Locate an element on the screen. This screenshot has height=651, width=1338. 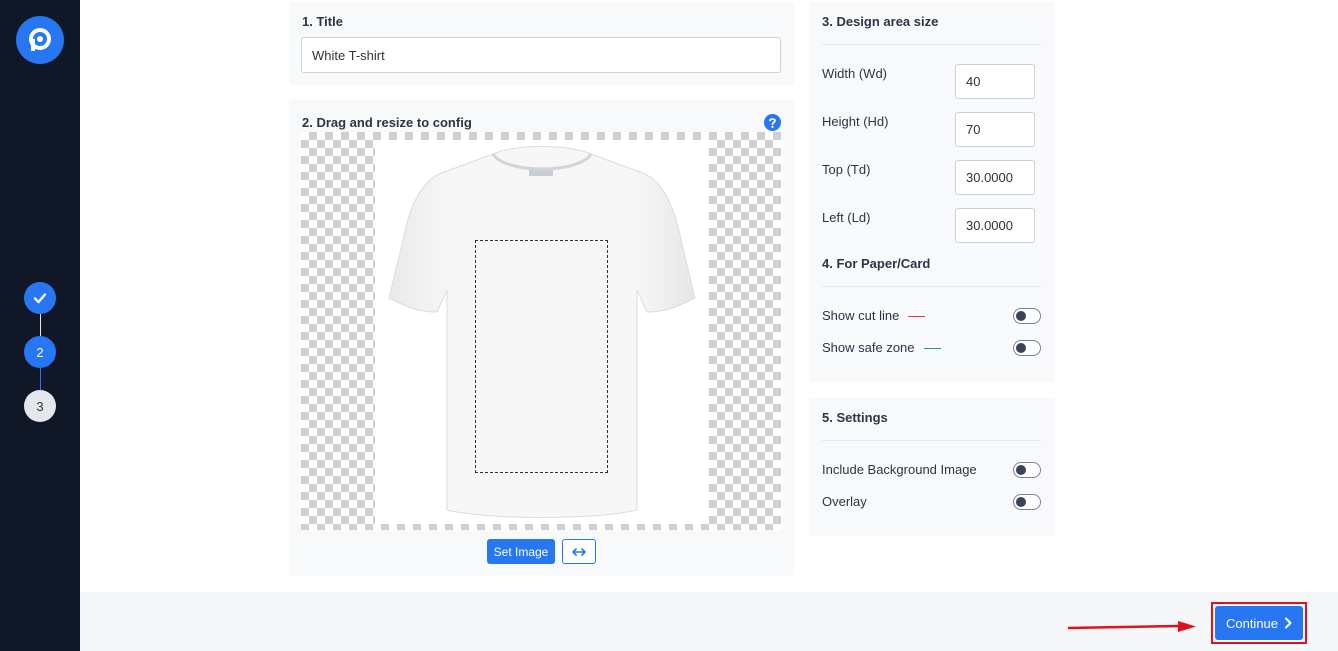
cut-line-toggle is located at coordinates (1027, 316).